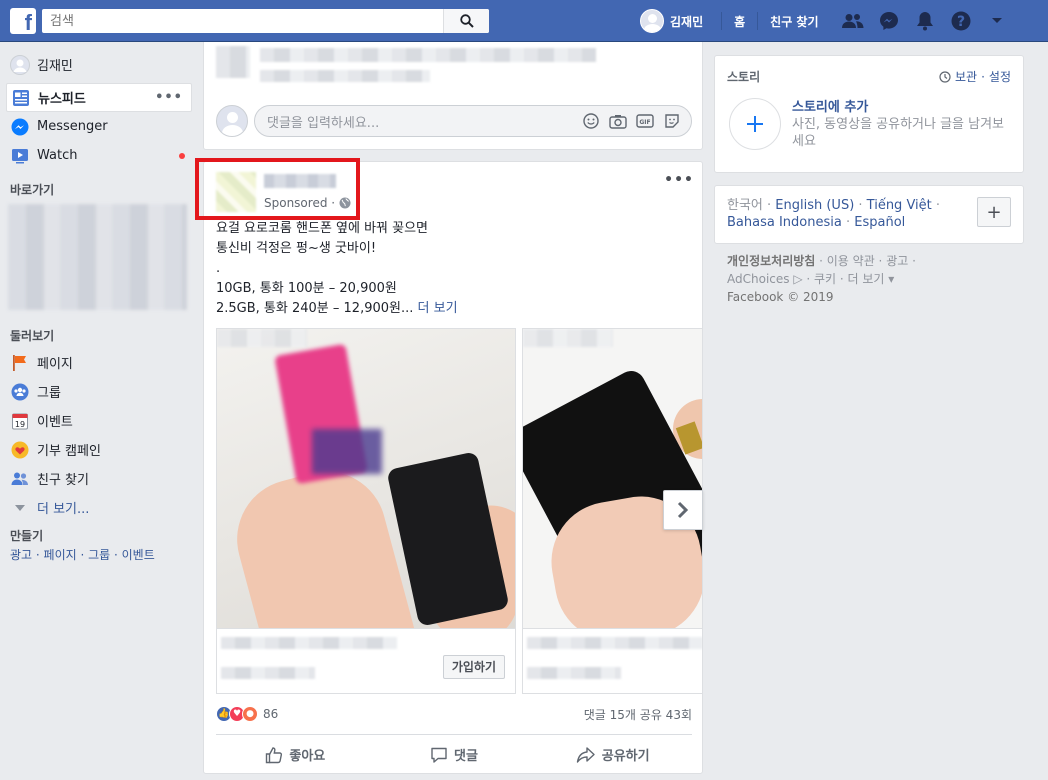 Image resolution: width=1048 pixels, height=780 pixels. What do you see at coordinates (585, 754) in the screenshot?
I see `share-icon` at bounding box center [585, 754].